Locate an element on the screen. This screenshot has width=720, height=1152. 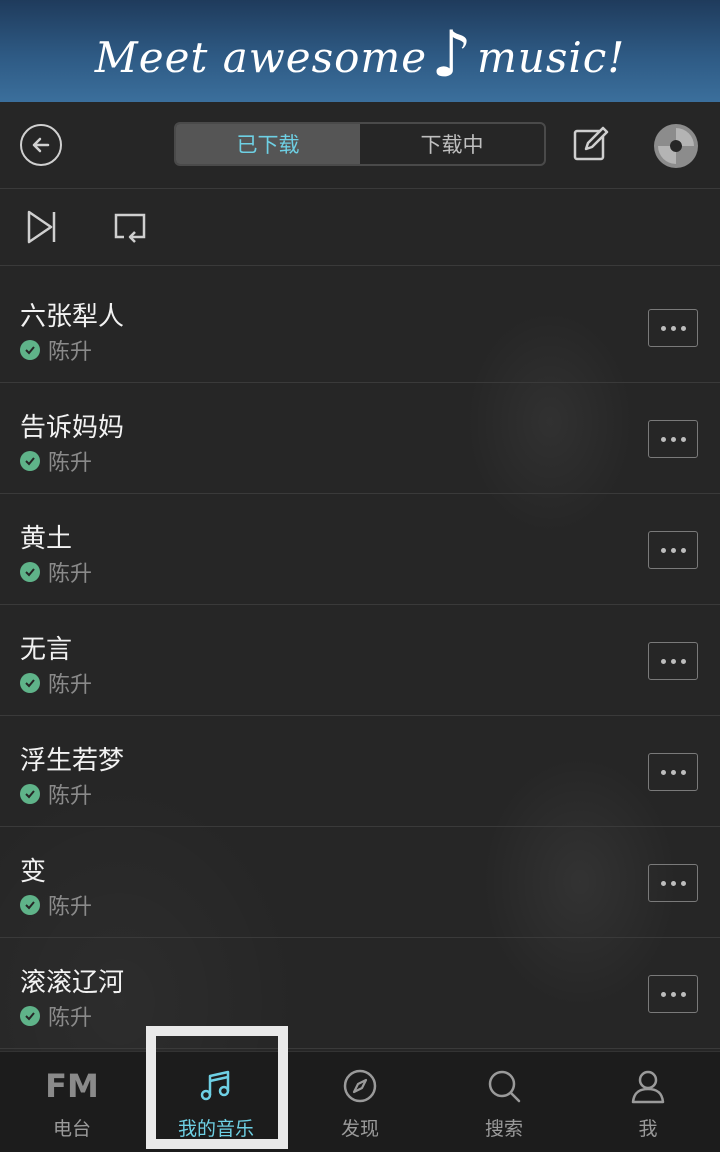
tab-downloading: 下载中 is located at coordinates (452, 144).